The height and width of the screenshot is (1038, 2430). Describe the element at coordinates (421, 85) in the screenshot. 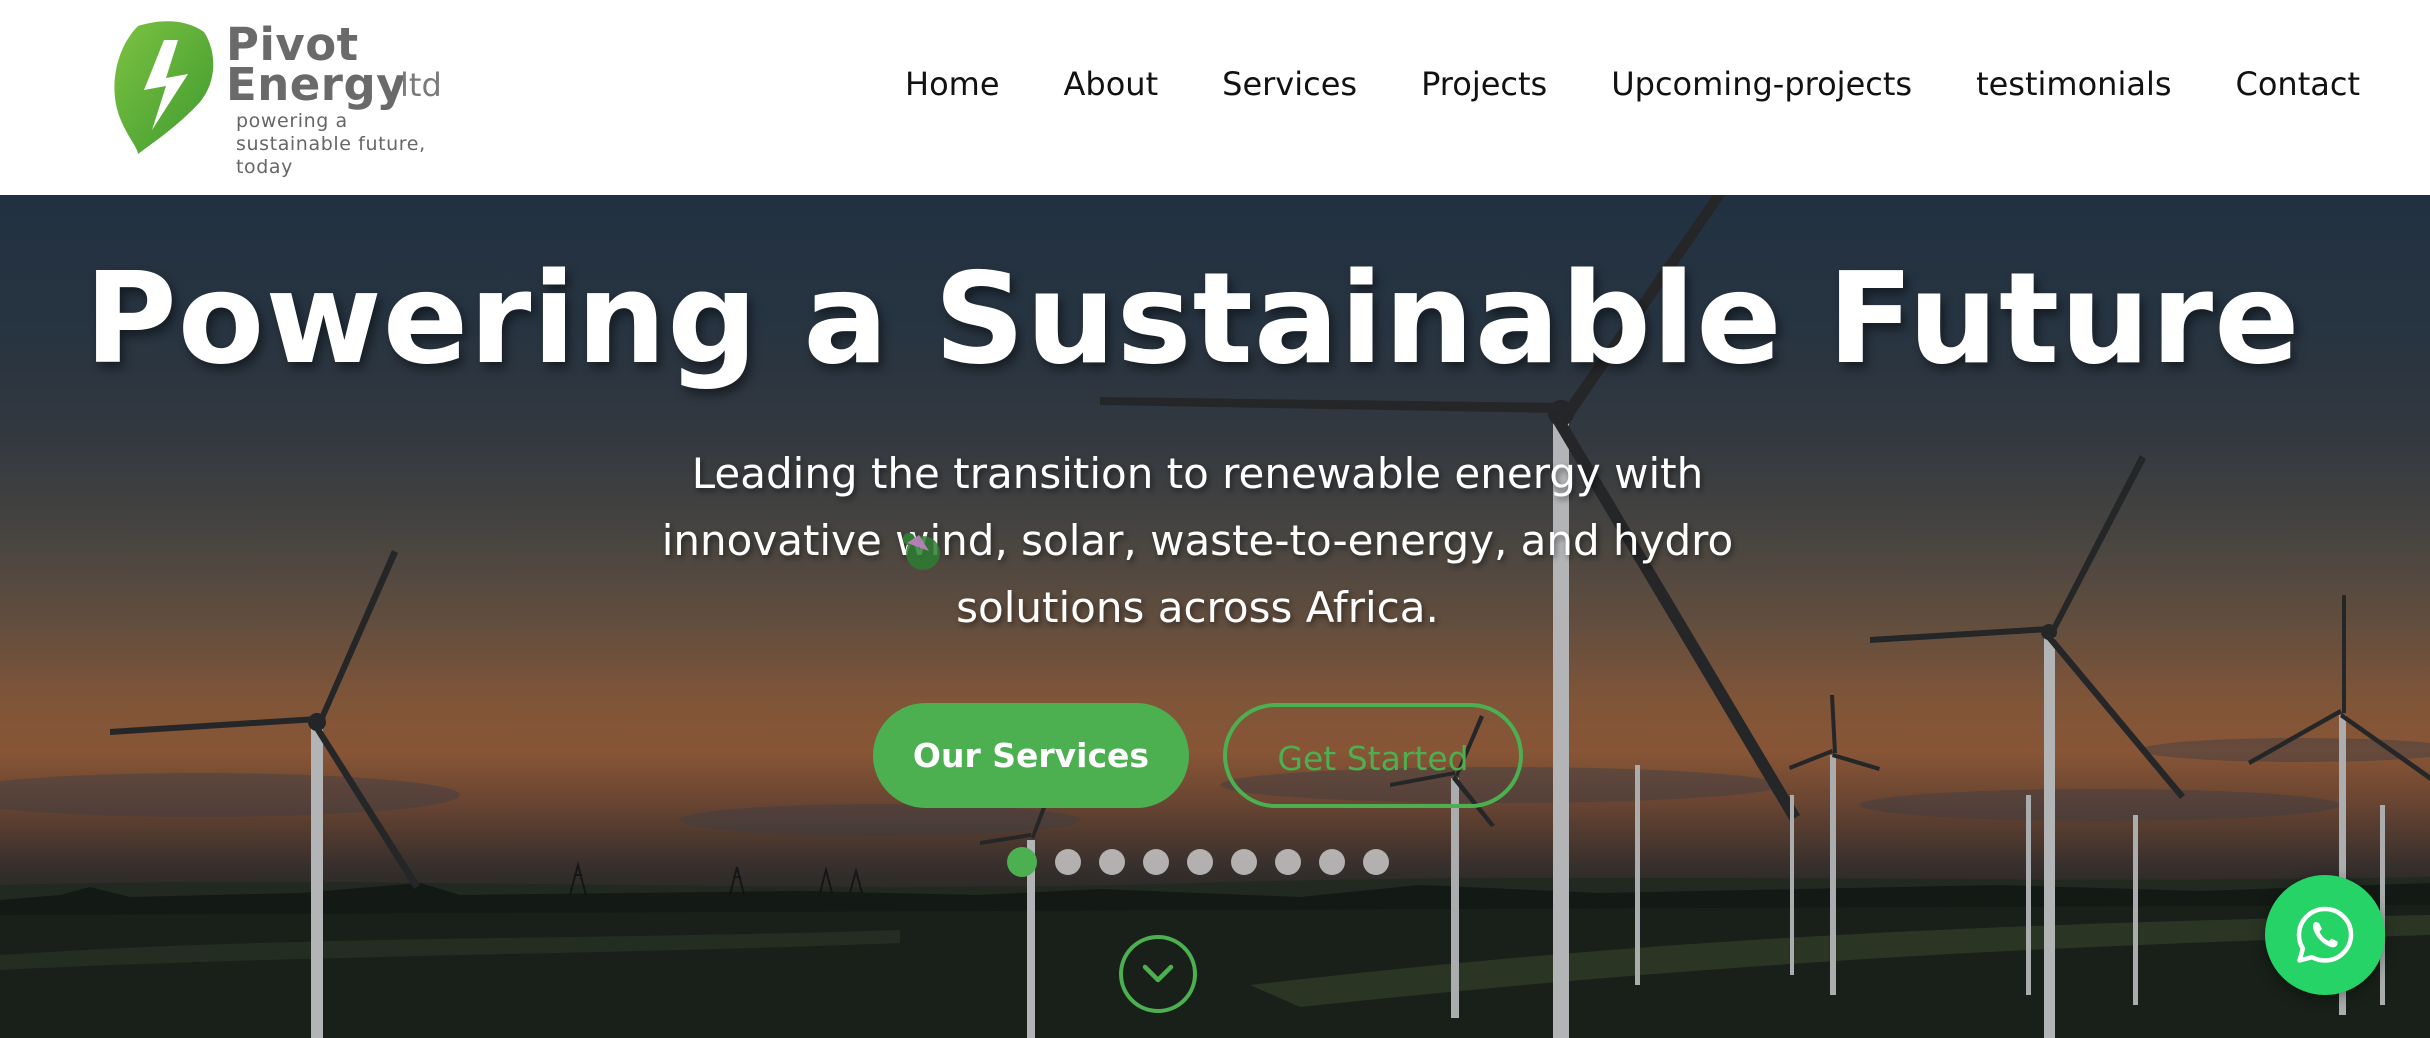

I see `logo-suffix: ltd` at that location.